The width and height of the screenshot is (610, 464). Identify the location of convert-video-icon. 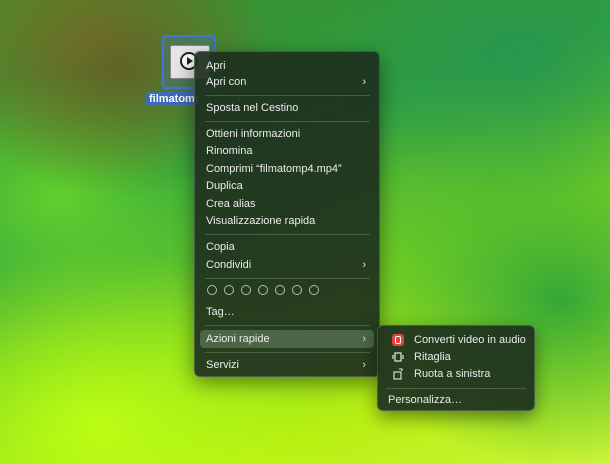
(398, 340).